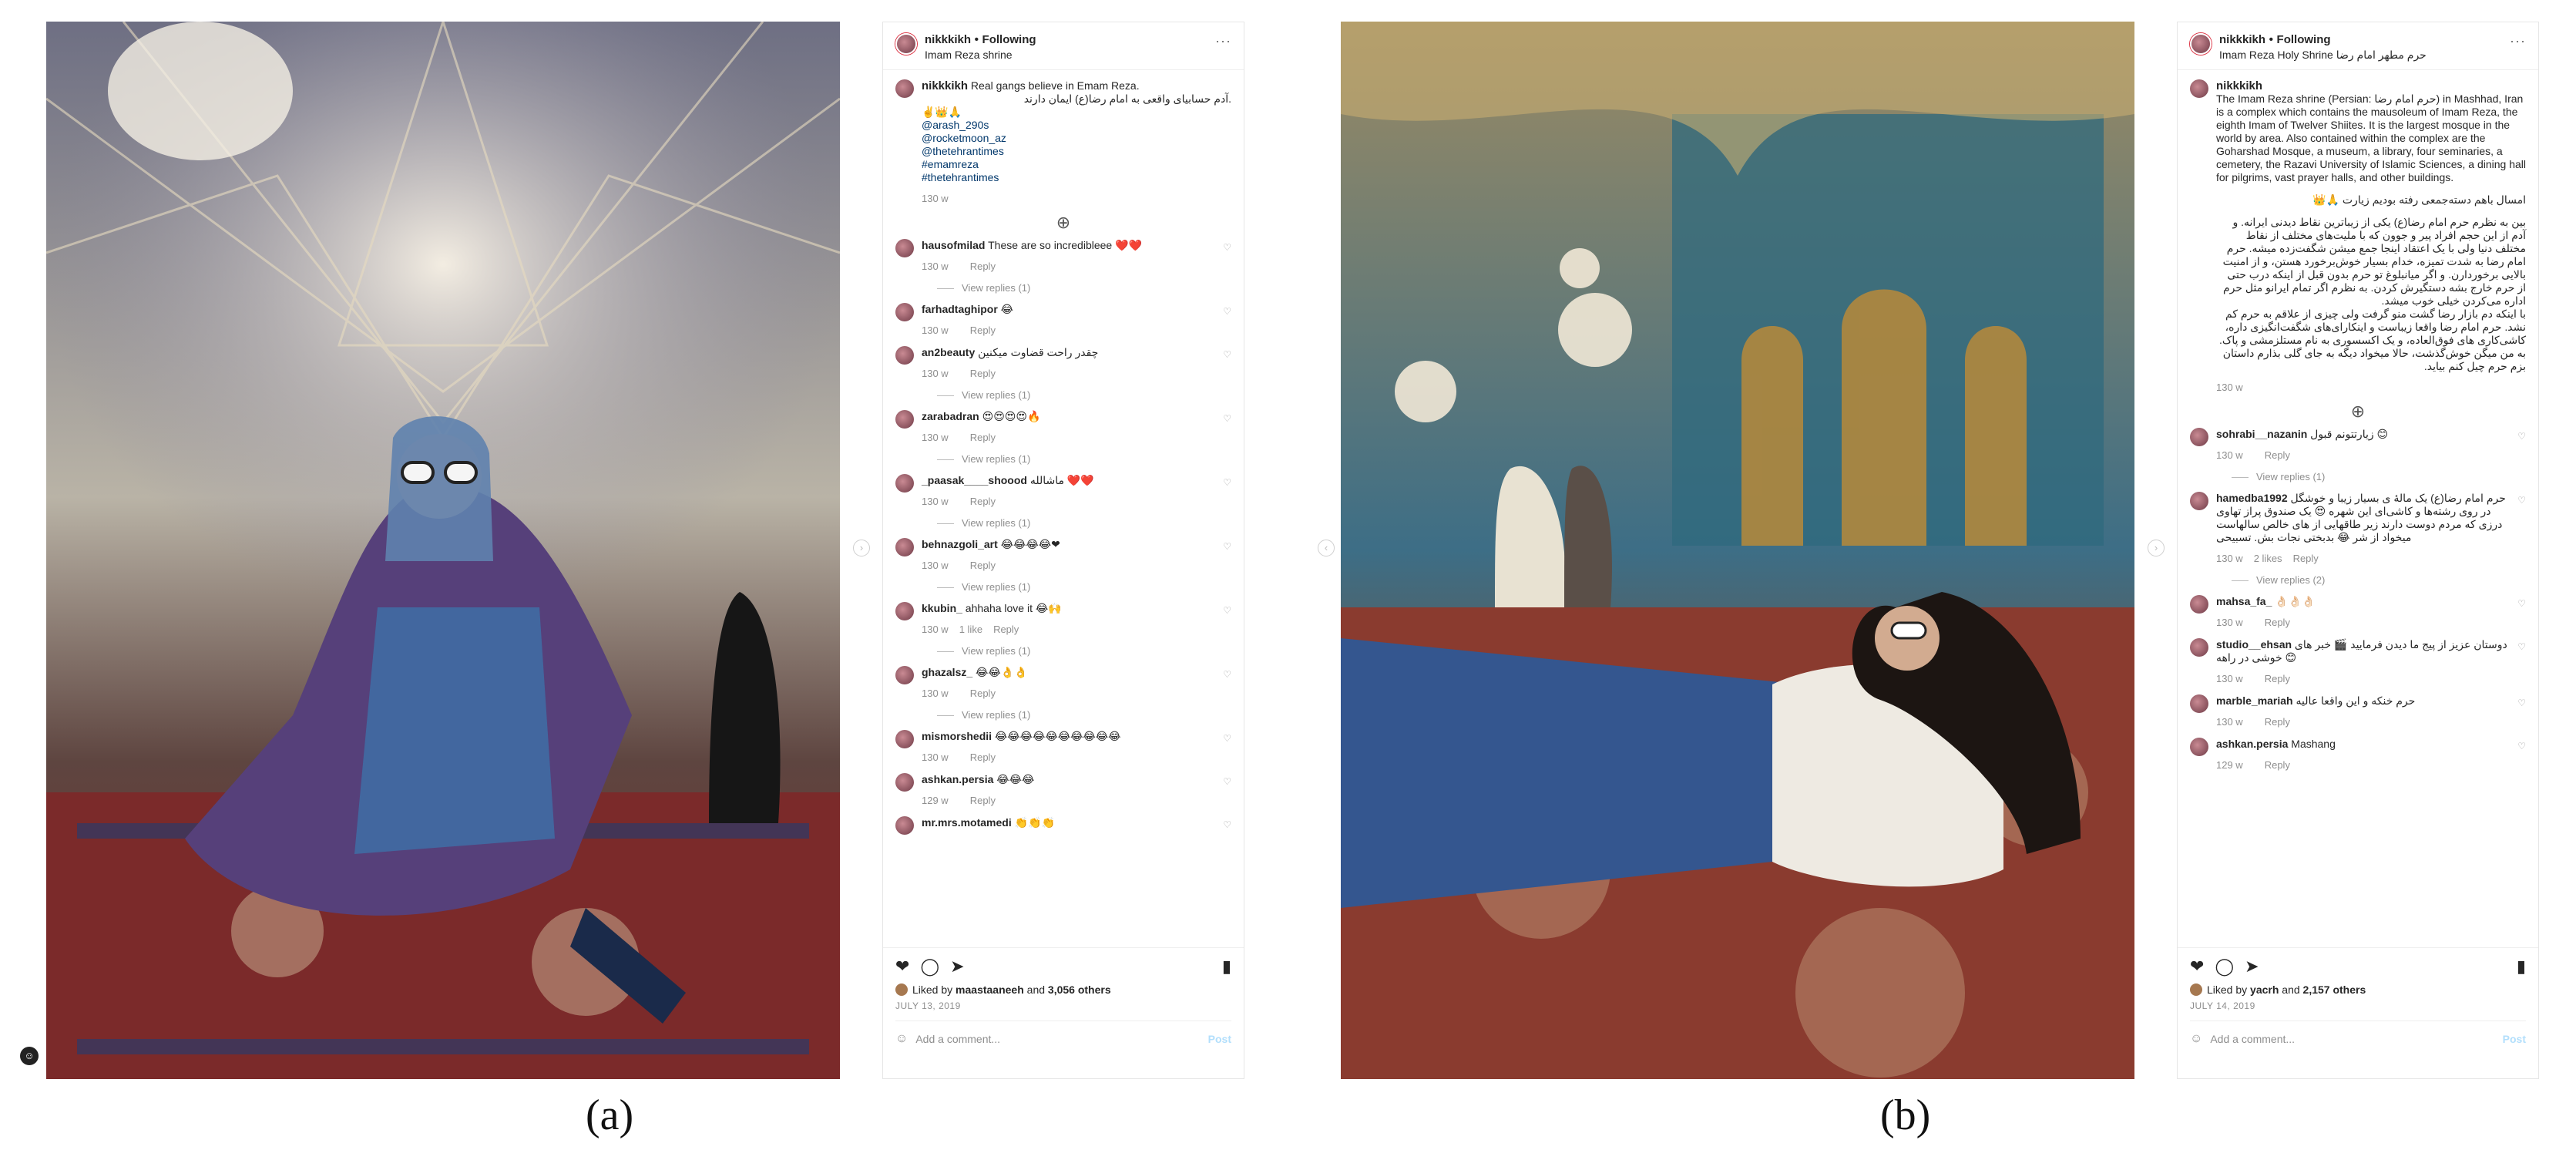 Image resolution: width=2576 pixels, height=1160 pixels. What do you see at coordinates (2514, 1039) in the screenshot?
I see `post-button: Post` at bounding box center [2514, 1039].